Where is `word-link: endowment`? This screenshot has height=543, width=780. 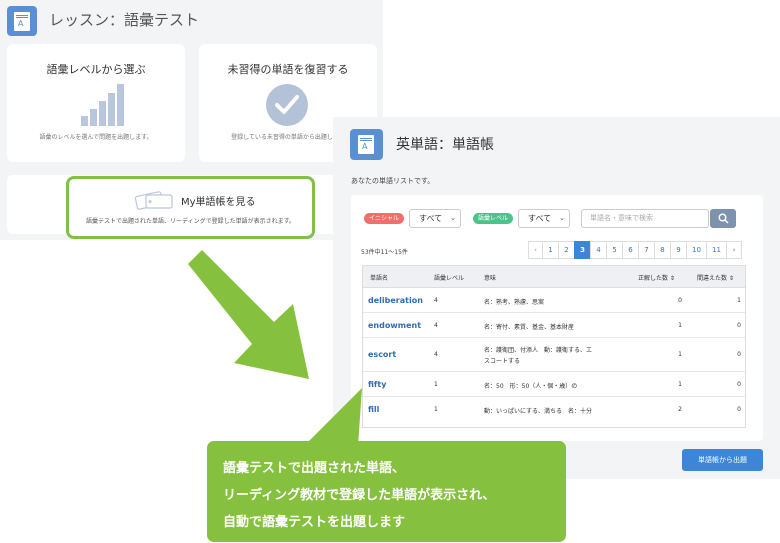
word-link: endowment is located at coordinates (394, 325).